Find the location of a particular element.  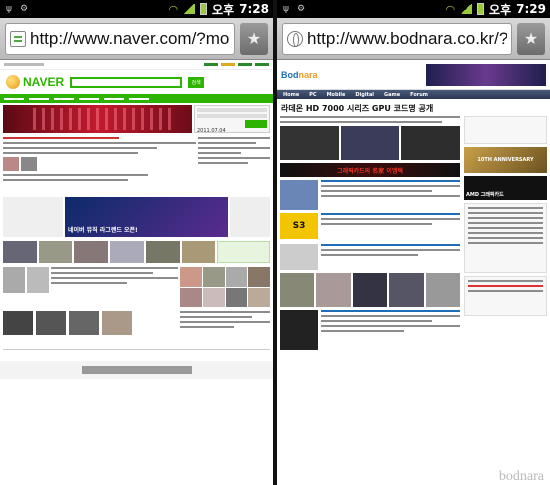

naver-ball-icon is located at coordinates (13, 82).